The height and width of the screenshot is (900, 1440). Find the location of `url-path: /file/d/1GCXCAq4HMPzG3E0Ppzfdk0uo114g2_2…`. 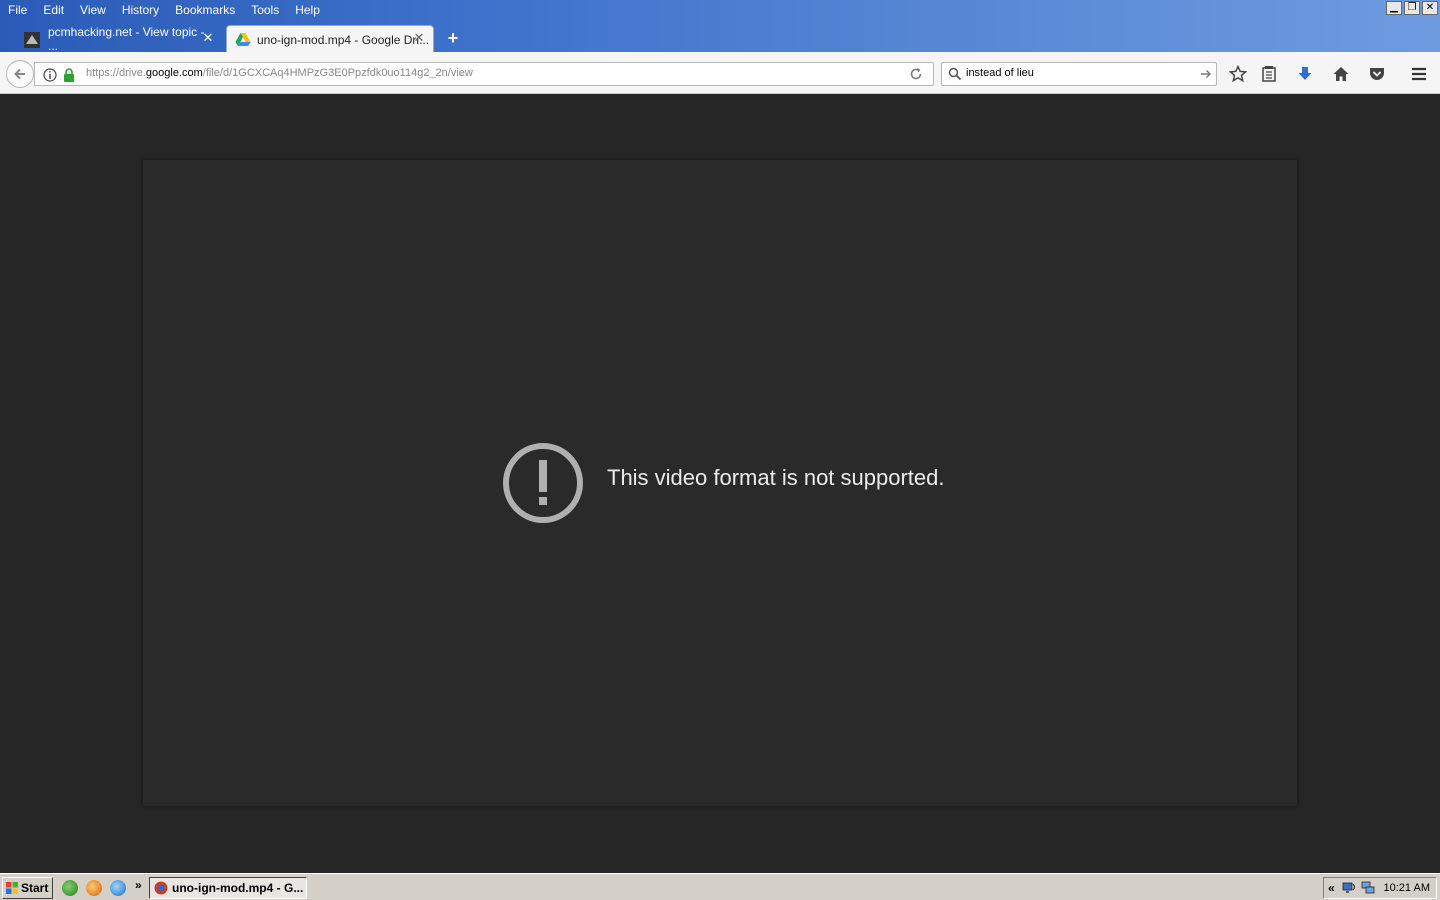

url-path: /file/d/1GCXCAq4HMPzG3E0Ppzfdk0uo114g2_2… is located at coordinates (337, 73).